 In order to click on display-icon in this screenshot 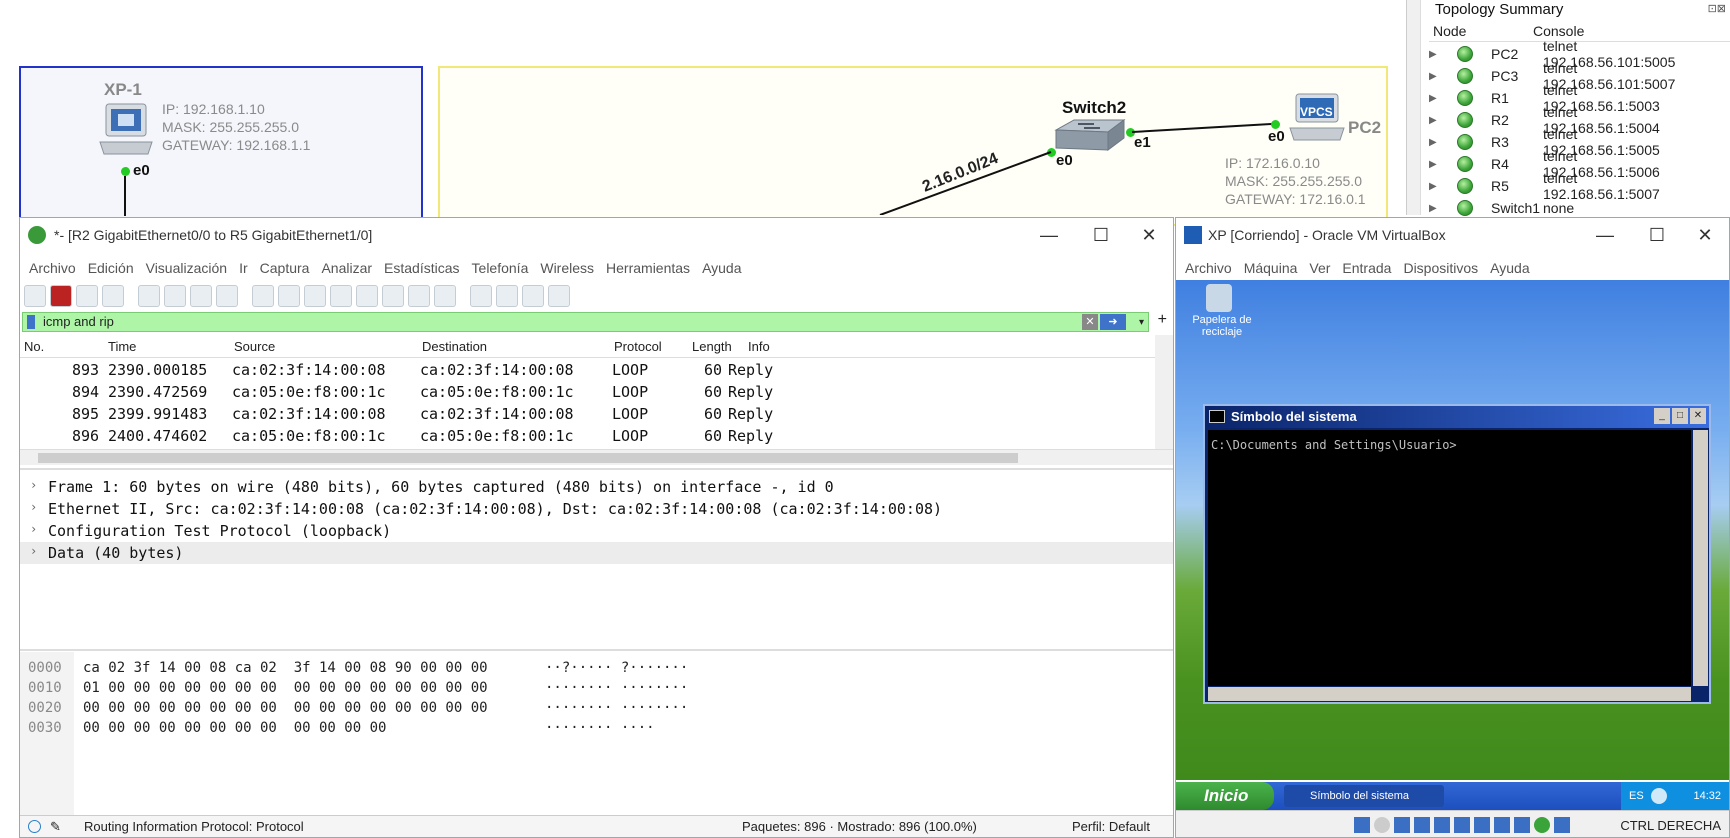, I will do `click(1482, 825)`.